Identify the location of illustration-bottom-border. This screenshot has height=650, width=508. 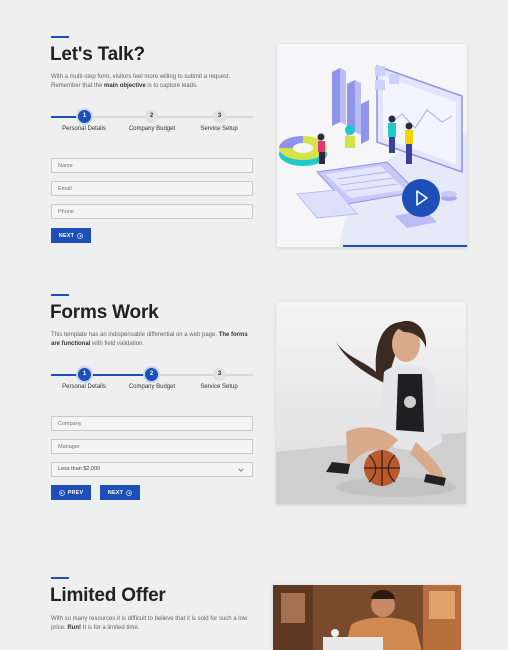
(405, 246).